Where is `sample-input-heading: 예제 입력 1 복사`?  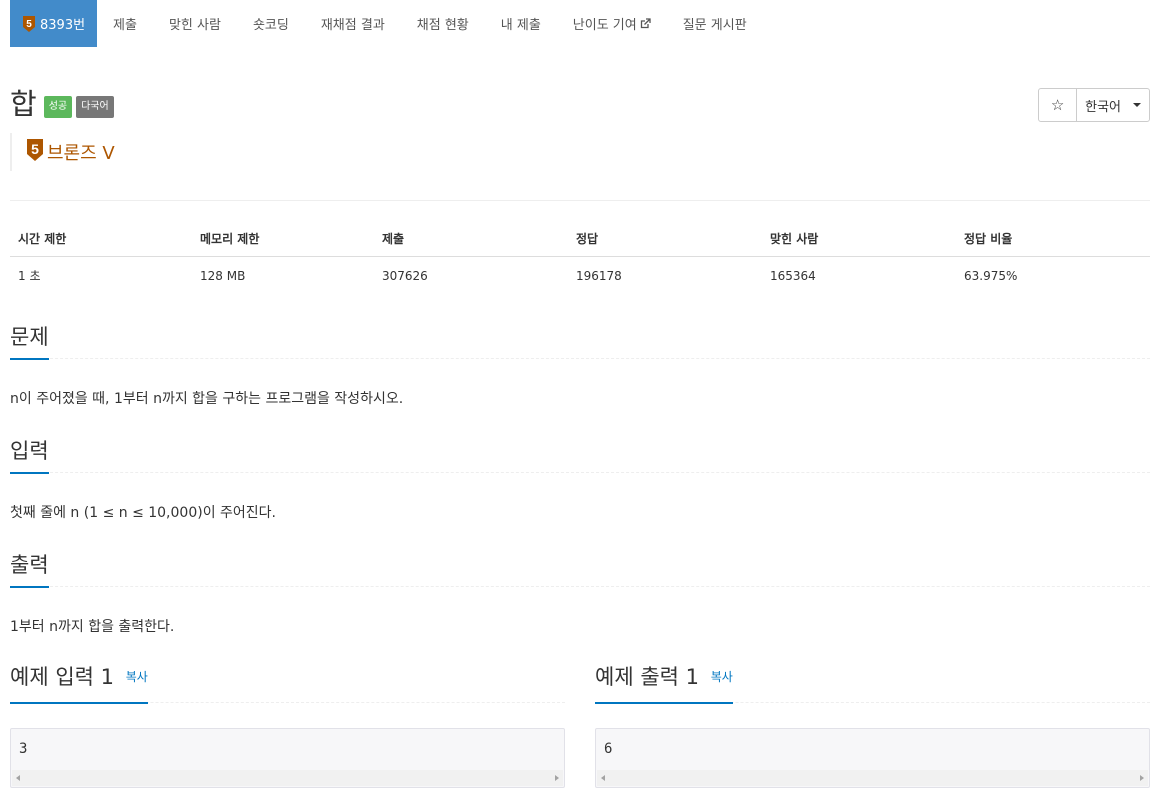
sample-input-heading: 예제 입력 1 복사 is located at coordinates (79, 683).